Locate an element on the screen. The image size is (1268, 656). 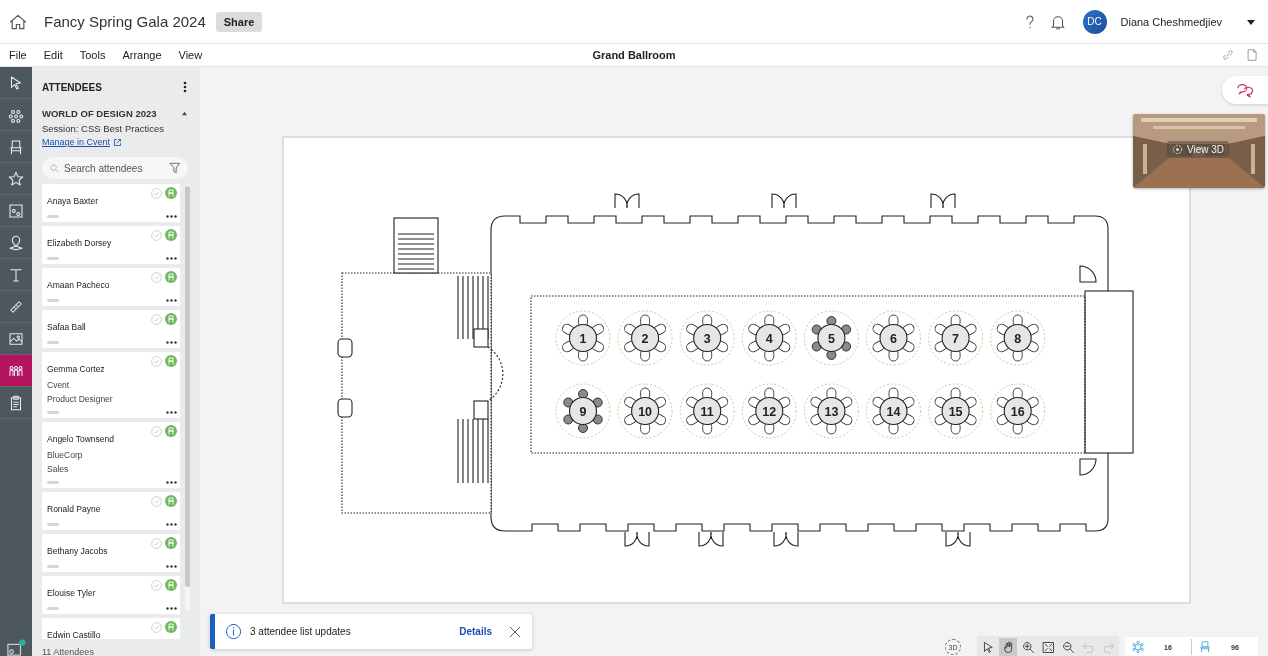
attendee-name: Safaa Ball is located at coordinates (66, 327).